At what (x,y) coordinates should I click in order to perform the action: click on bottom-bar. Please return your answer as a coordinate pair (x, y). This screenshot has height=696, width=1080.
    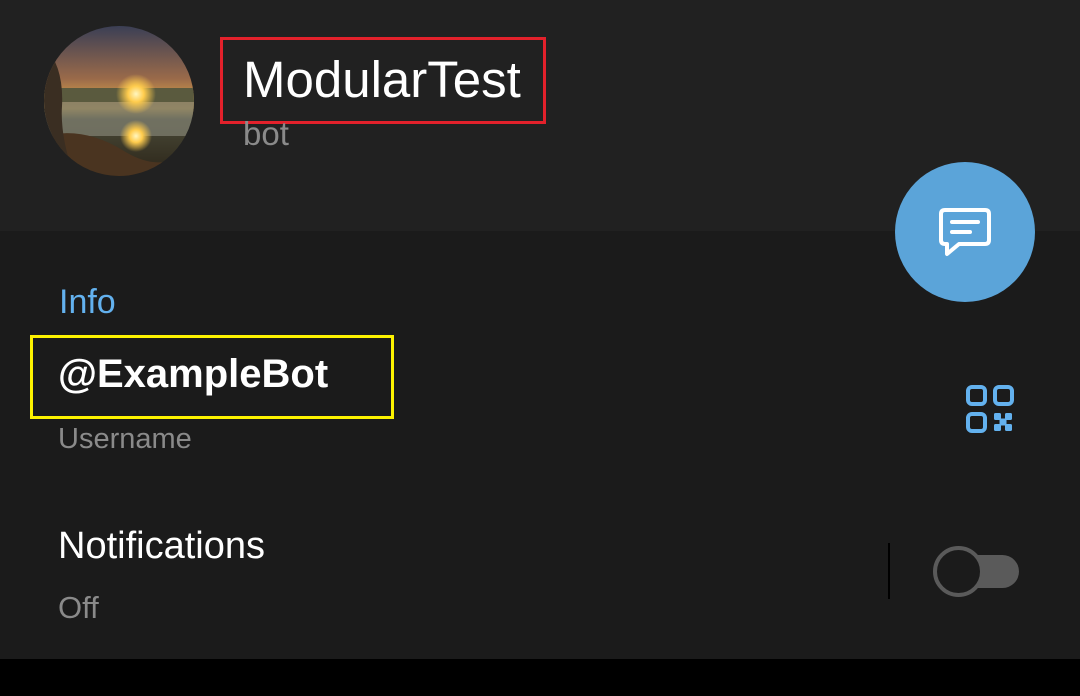
    Looking at the image, I should click on (540, 677).